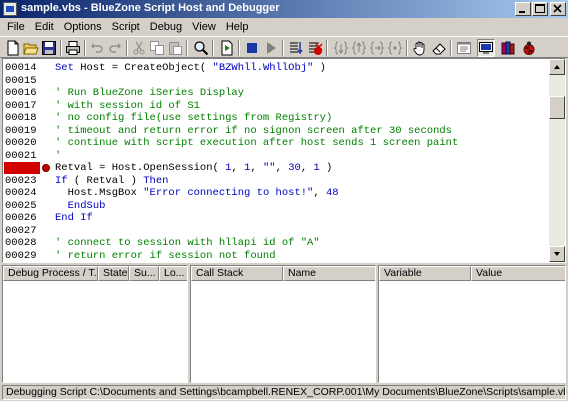 This screenshot has height=401, width=568. I want to click on step-out-icon, so click(359, 48).